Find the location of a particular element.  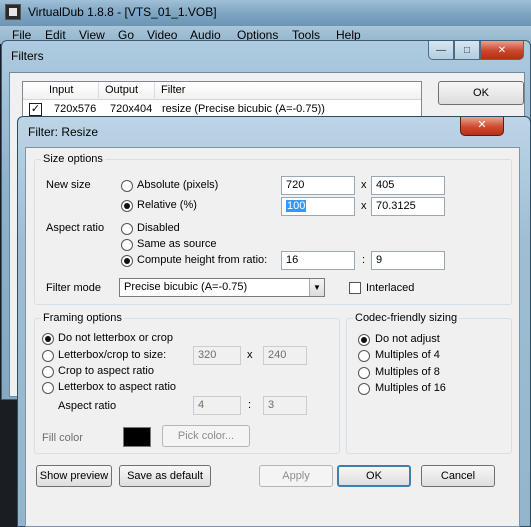

ratio-colon: : is located at coordinates (364, 260).